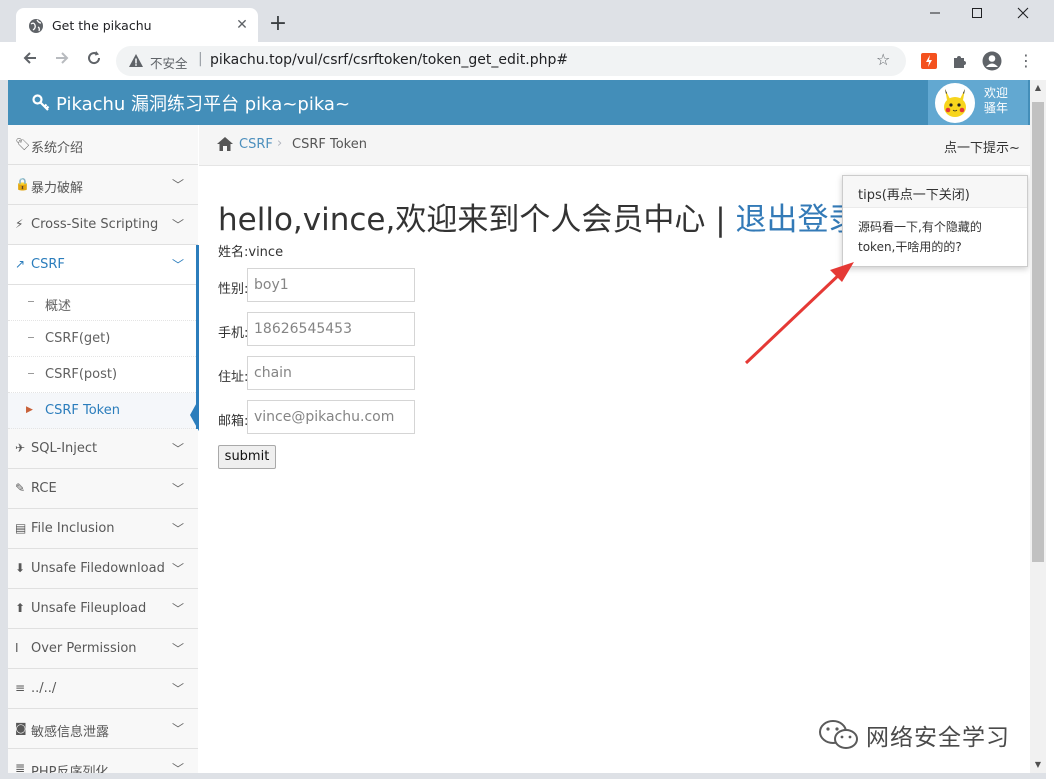  I want to click on sidebar-item-label: Unsafe Filedownload, so click(98, 568).